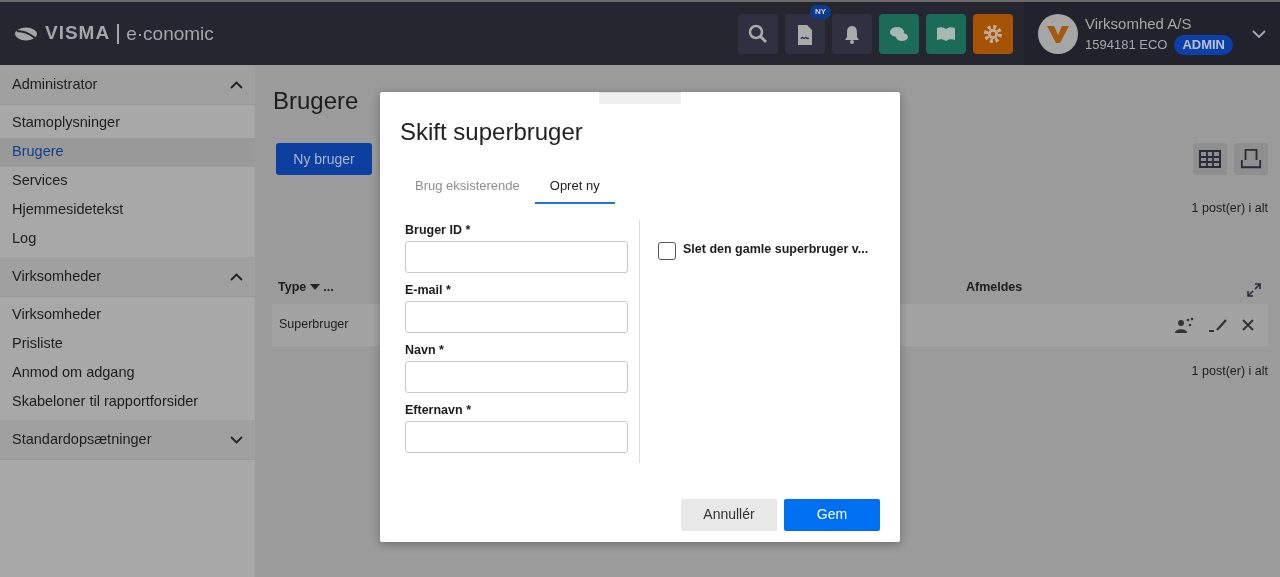  Describe the element at coordinates (78, 33) in the screenshot. I see `brand-name: VISMA` at that location.